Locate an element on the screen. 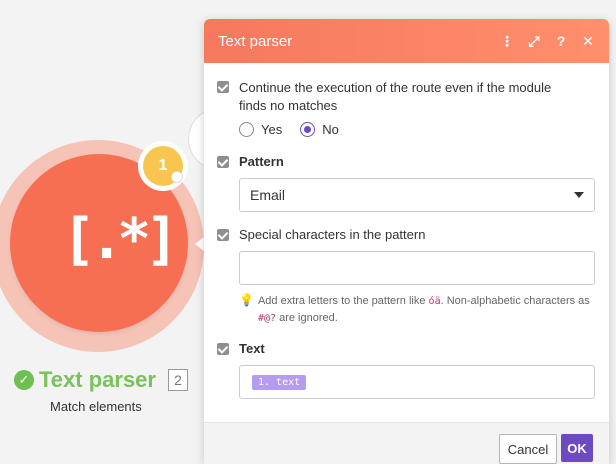 This screenshot has width=616, height=464. panel-title: Text parser is located at coordinates (255, 41).